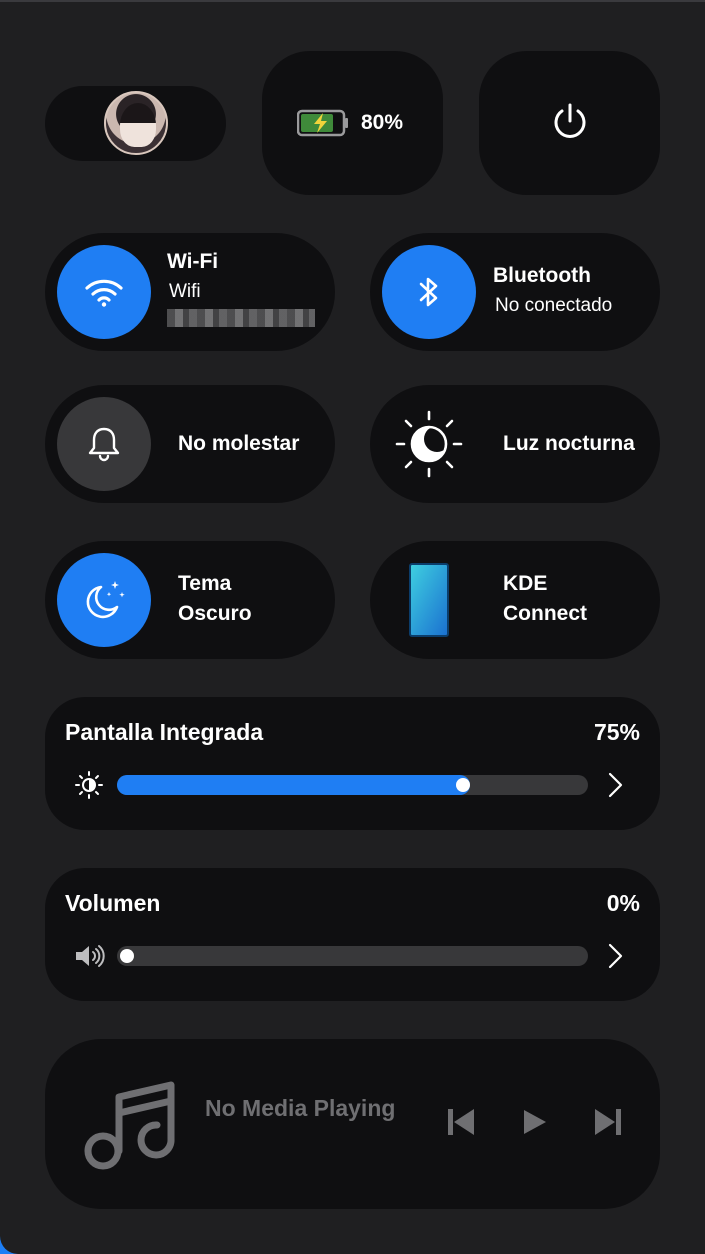  Describe the element at coordinates (534, 1122) in the screenshot. I see `play-icon` at that location.